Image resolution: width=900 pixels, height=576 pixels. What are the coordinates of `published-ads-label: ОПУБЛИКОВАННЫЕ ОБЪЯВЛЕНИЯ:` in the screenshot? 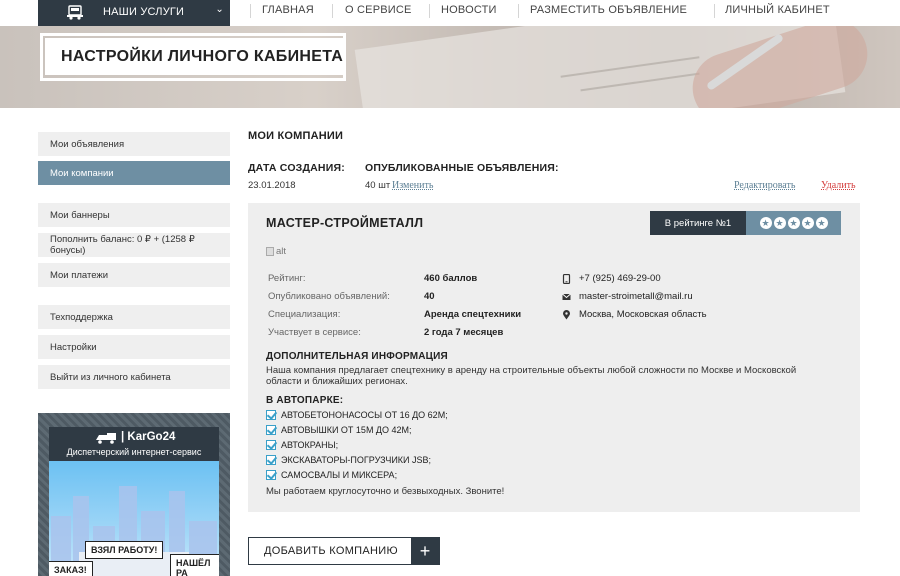 It's located at (462, 168).